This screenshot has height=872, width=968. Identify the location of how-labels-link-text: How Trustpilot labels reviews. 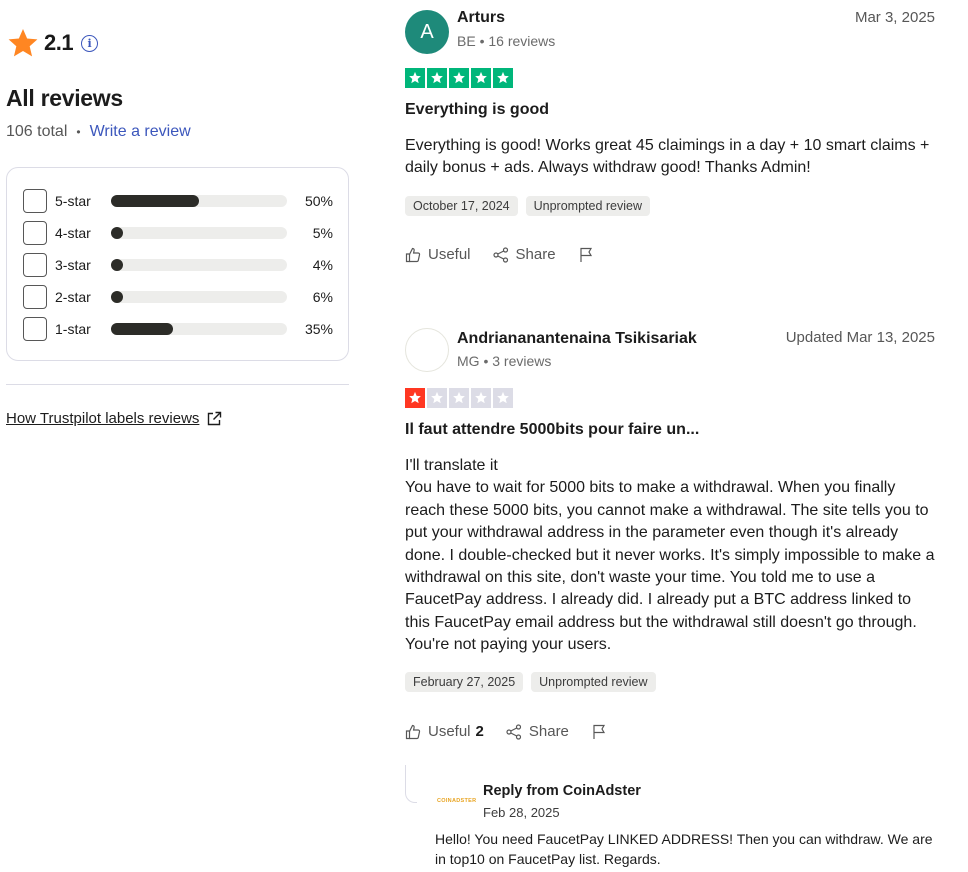
(102, 418).